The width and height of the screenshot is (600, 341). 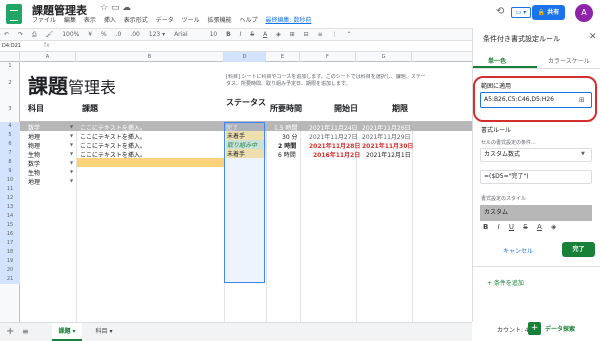 What do you see at coordinates (292, 34) in the screenshot?
I see `borders-icon: ⊞` at bounding box center [292, 34].